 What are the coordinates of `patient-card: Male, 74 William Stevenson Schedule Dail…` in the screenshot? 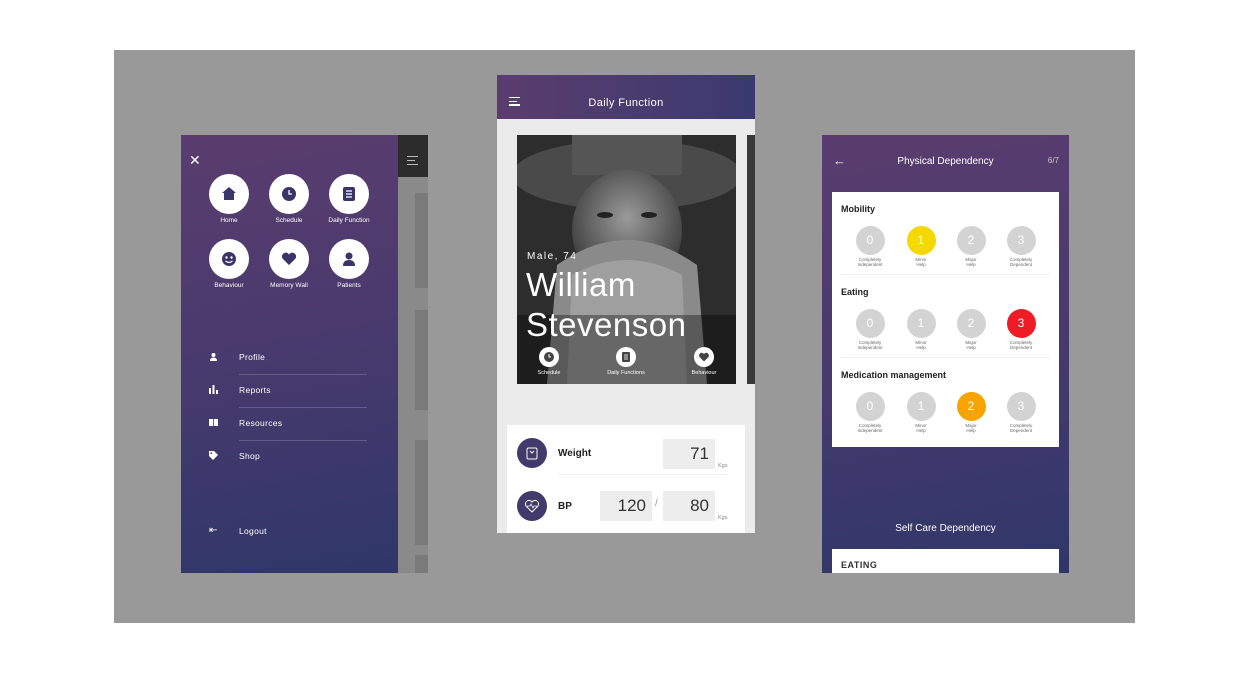 It's located at (626, 259).